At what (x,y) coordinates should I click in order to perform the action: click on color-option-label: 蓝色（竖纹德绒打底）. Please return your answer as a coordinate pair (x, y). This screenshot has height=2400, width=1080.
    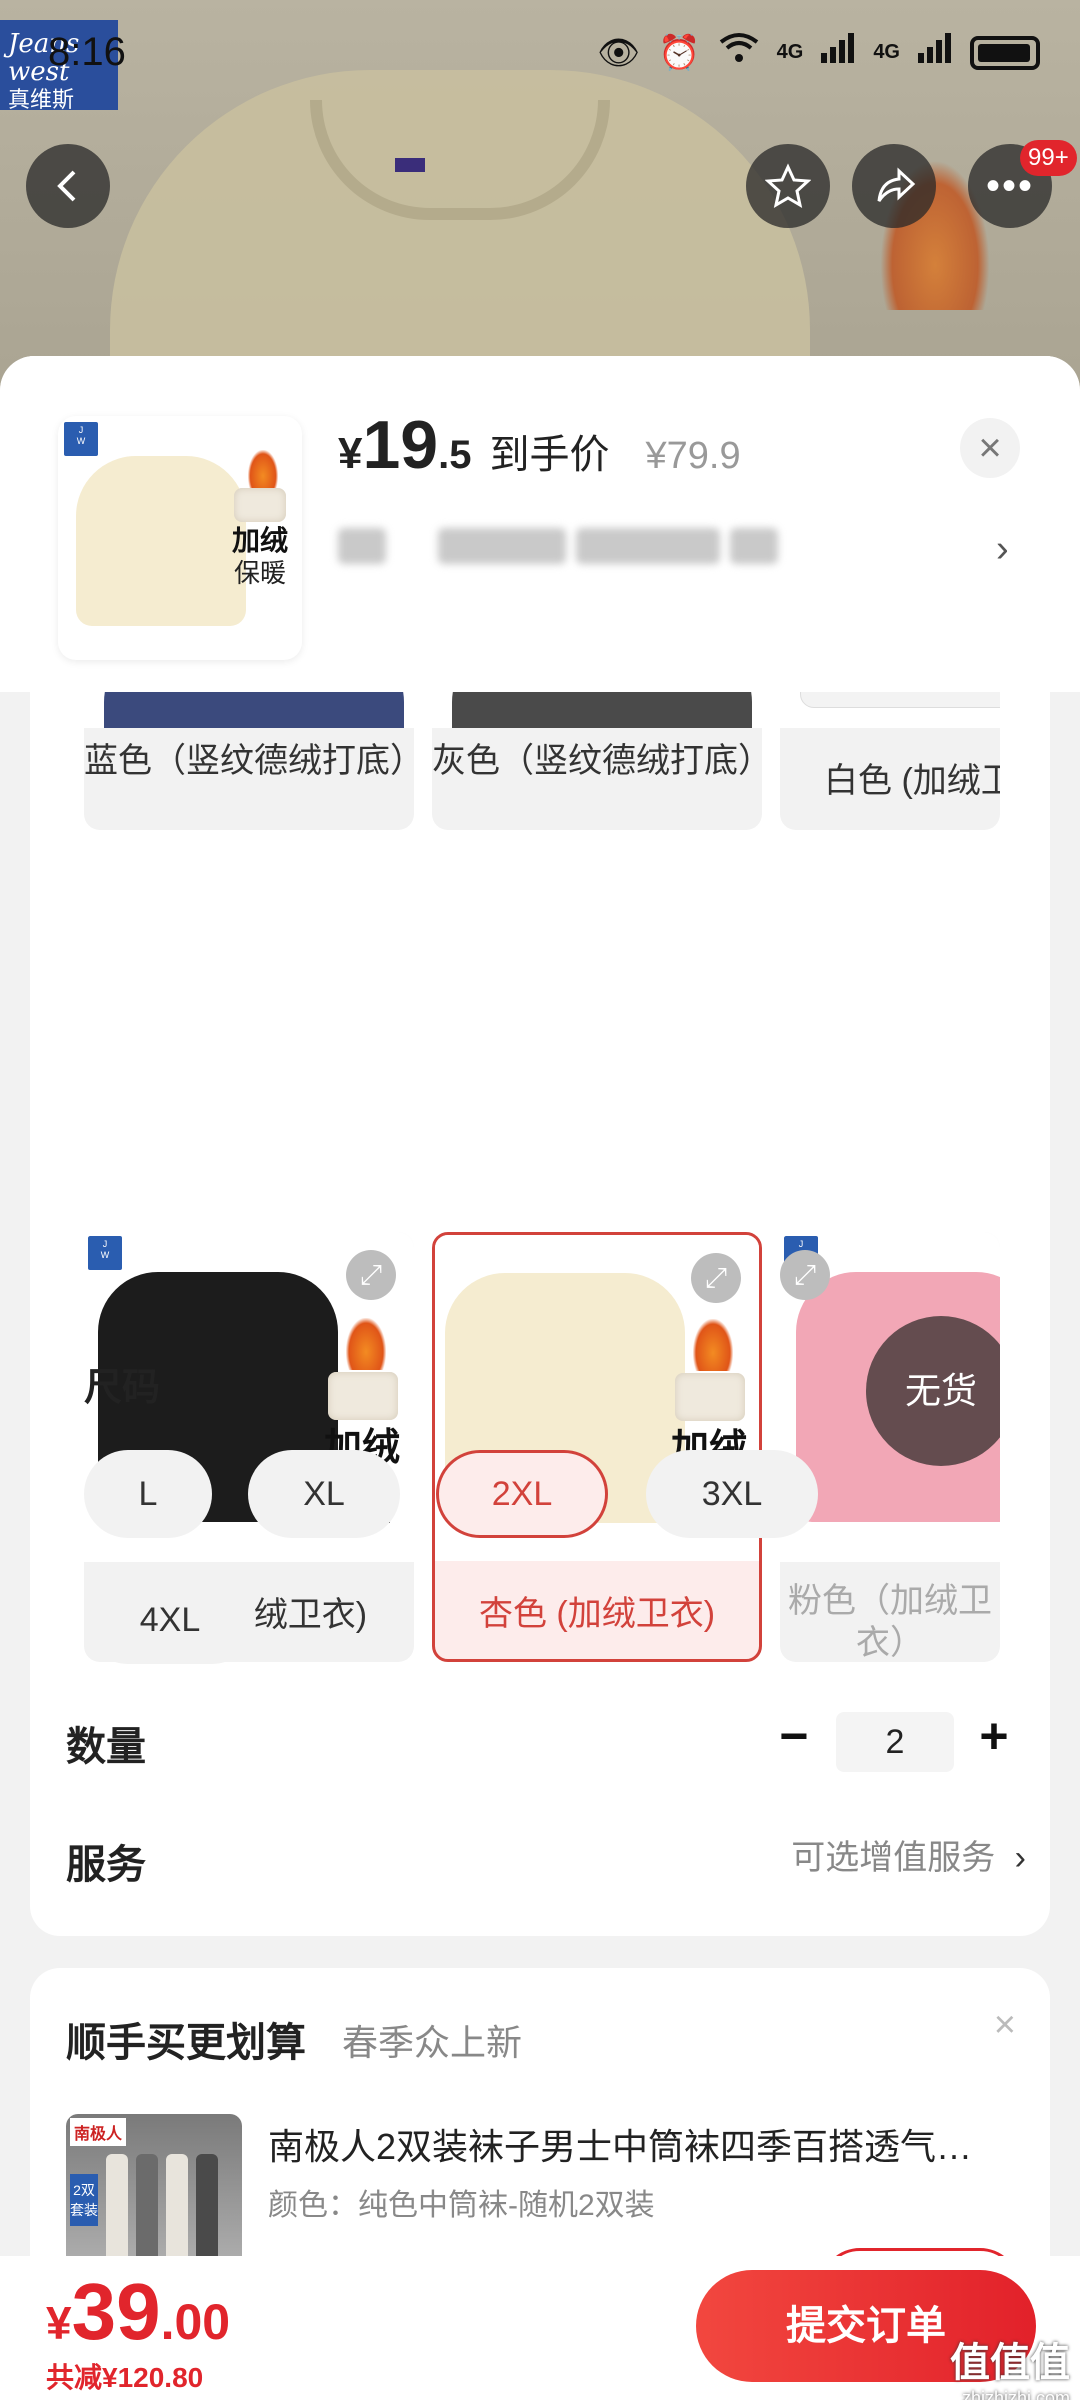
    Looking at the image, I should click on (249, 761).